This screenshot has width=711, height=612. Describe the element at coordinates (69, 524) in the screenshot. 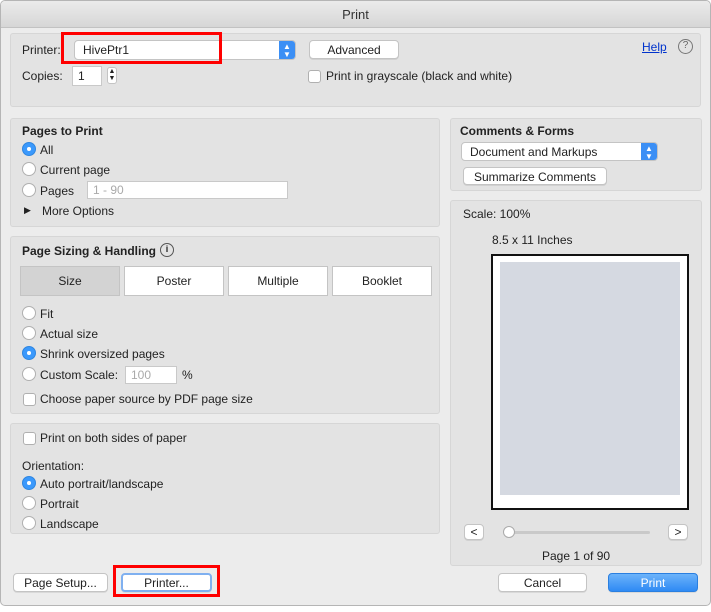

I see `landscape-label: Landscape` at that location.